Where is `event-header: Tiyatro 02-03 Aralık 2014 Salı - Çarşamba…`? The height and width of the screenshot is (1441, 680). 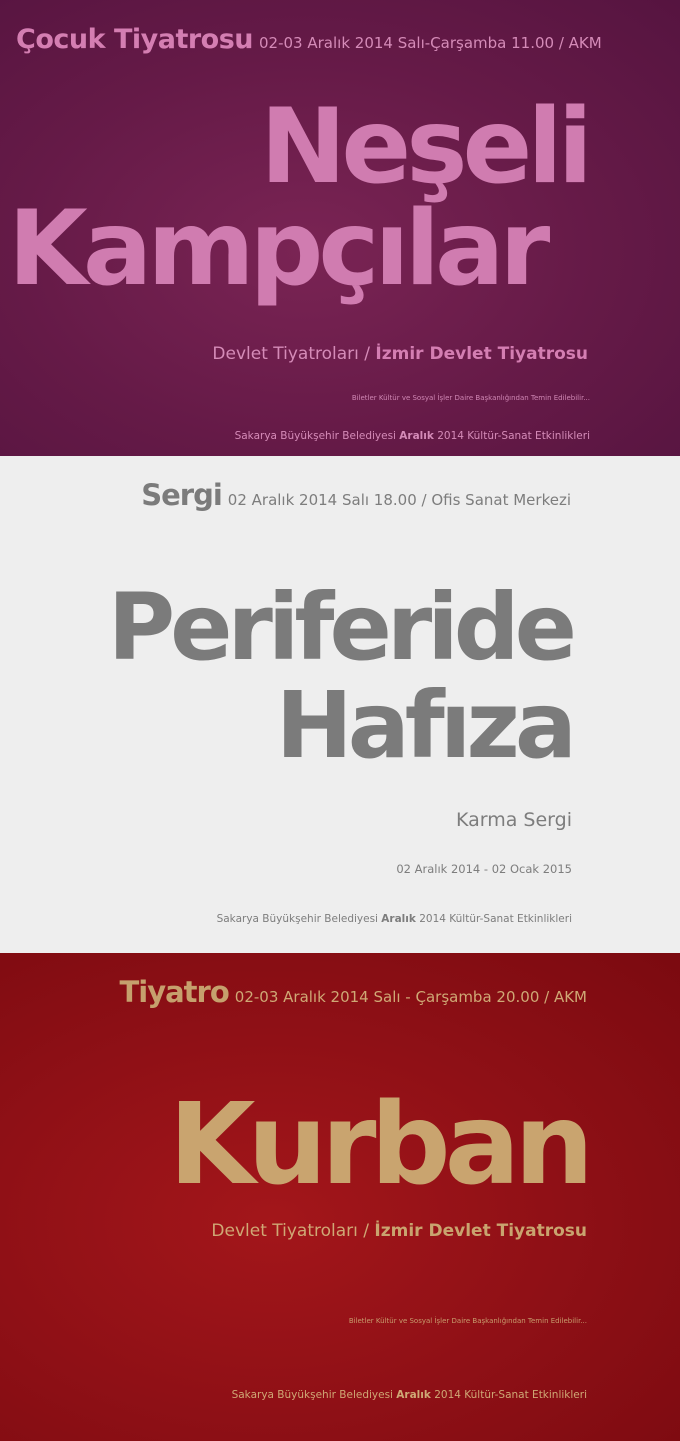 event-header: Tiyatro 02-03 Aralık 2014 Salı - Çarşamba… is located at coordinates (353, 992).